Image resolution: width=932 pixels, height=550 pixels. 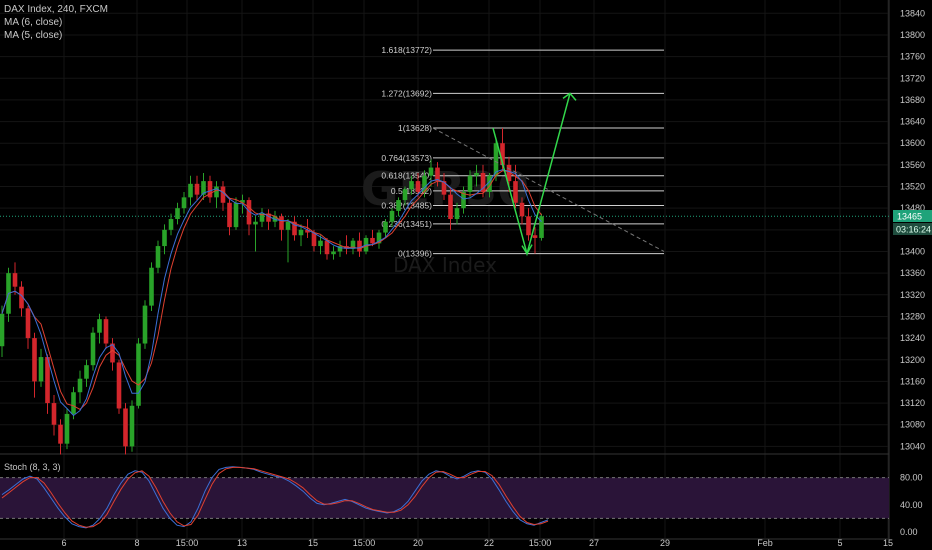 What do you see at coordinates (418, 543) in the screenshot?
I see `time-tick-label: 20` at bounding box center [418, 543].